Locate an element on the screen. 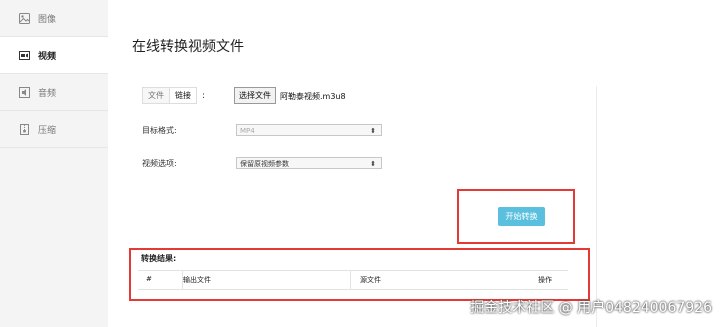 This screenshot has height=327, width=720. target-format-label: 目标格式: is located at coordinates (159, 130).